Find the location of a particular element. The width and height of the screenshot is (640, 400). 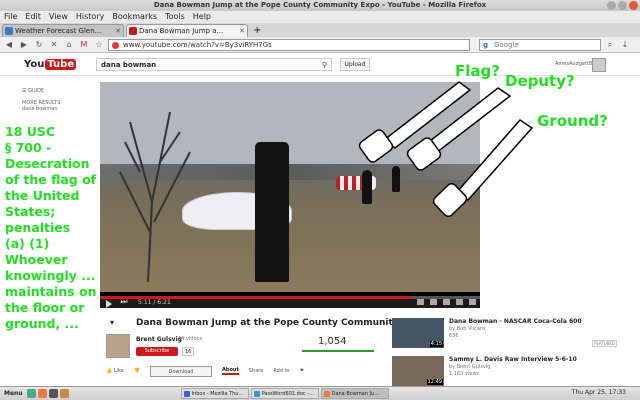

tab-weather: Weather Forecast Glen... ✕ is located at coordinates (63, 30).